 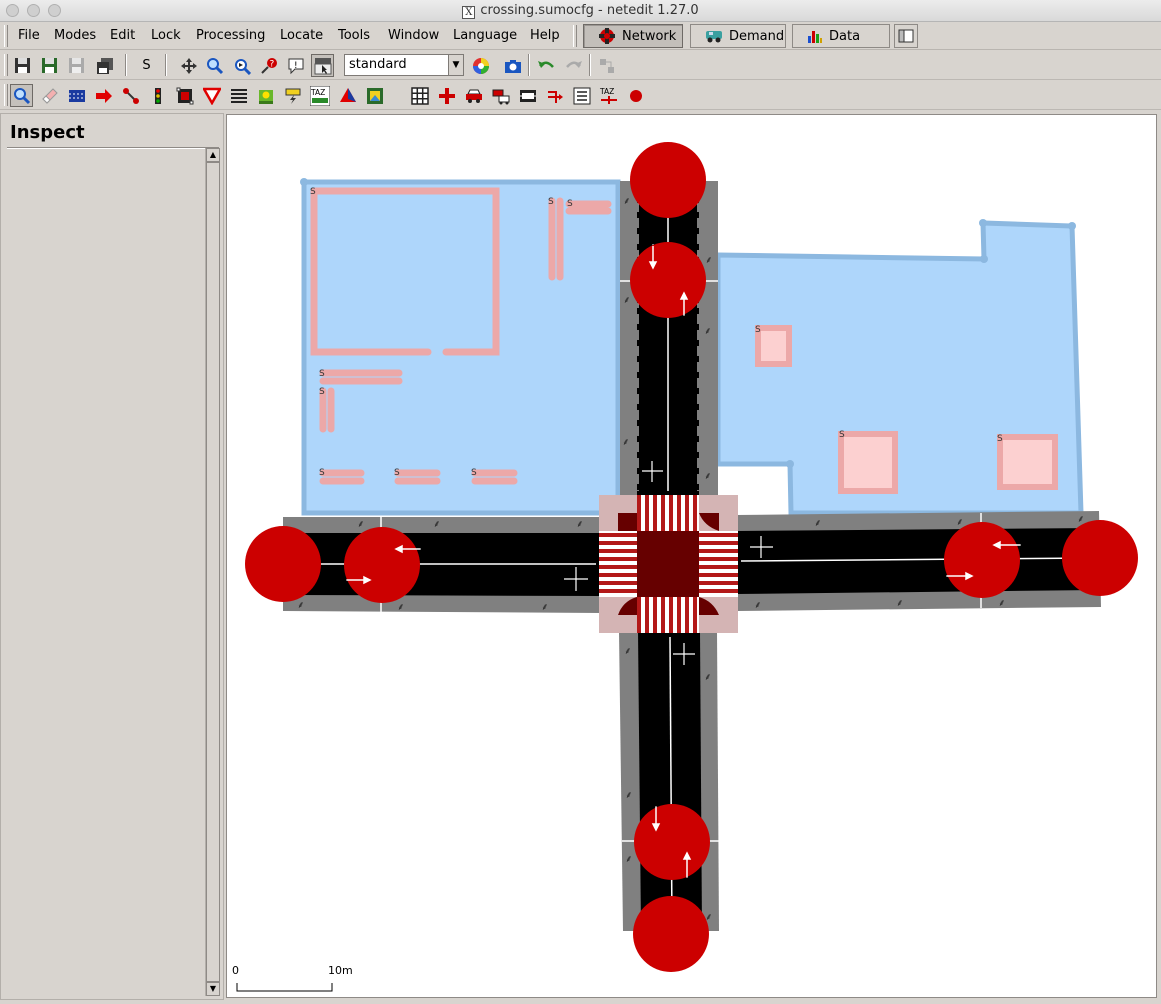 I want to click on decal-image-icon, so click(x=374, y=95).